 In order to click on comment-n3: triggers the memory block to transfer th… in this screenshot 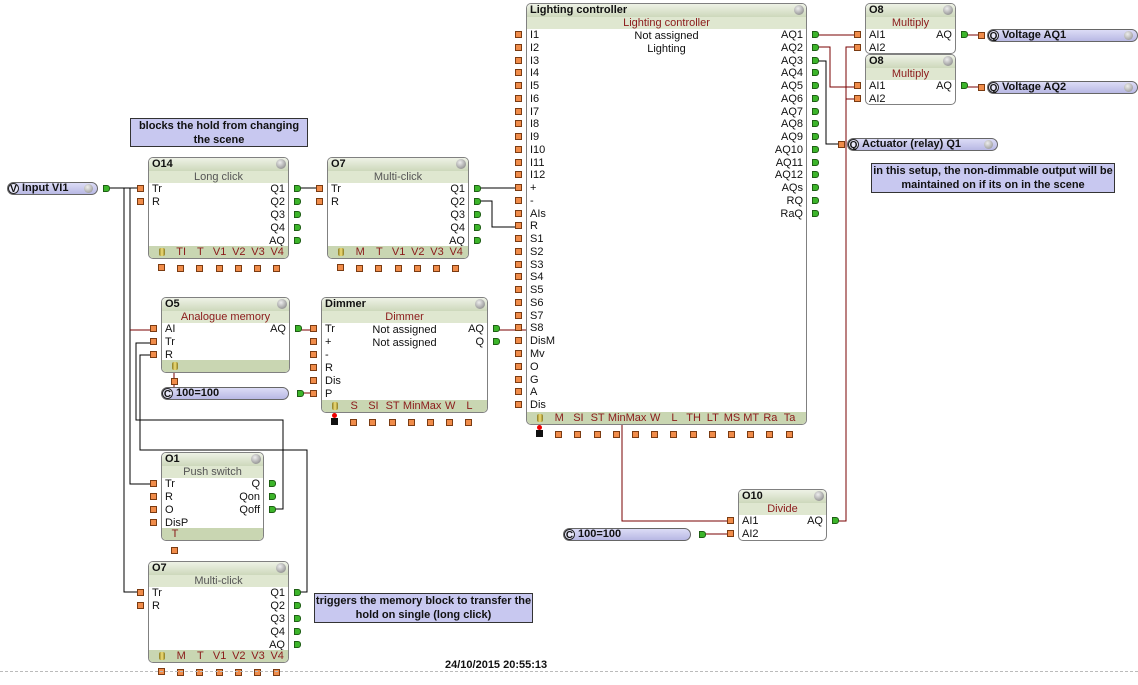, I will do `click(423, 608)`.